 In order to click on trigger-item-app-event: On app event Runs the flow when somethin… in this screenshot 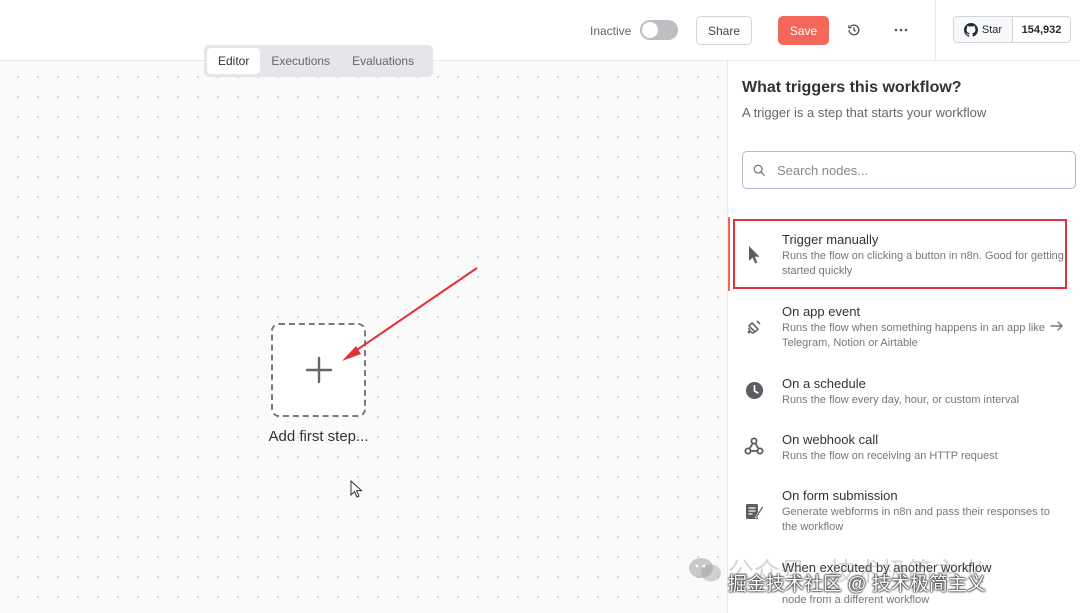, I will do `click(904, 328)`.